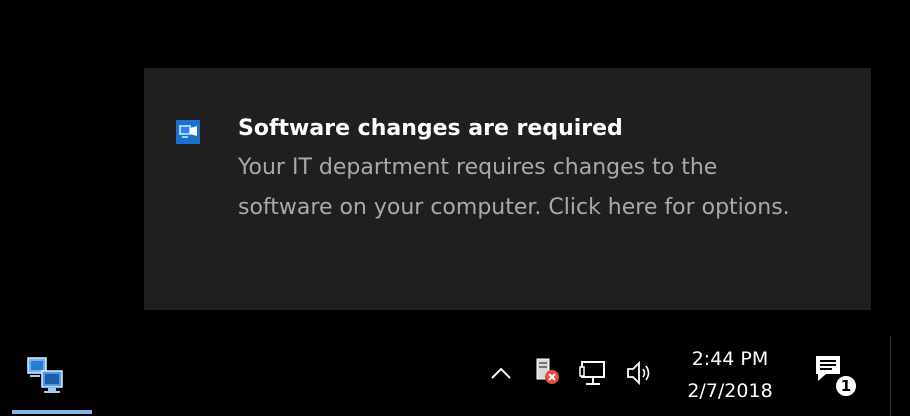 The height and width of the screenshot is (416, 910). Describe the element at coordinates (593, 373) in the screenshot. I see `network-icon` at that location.